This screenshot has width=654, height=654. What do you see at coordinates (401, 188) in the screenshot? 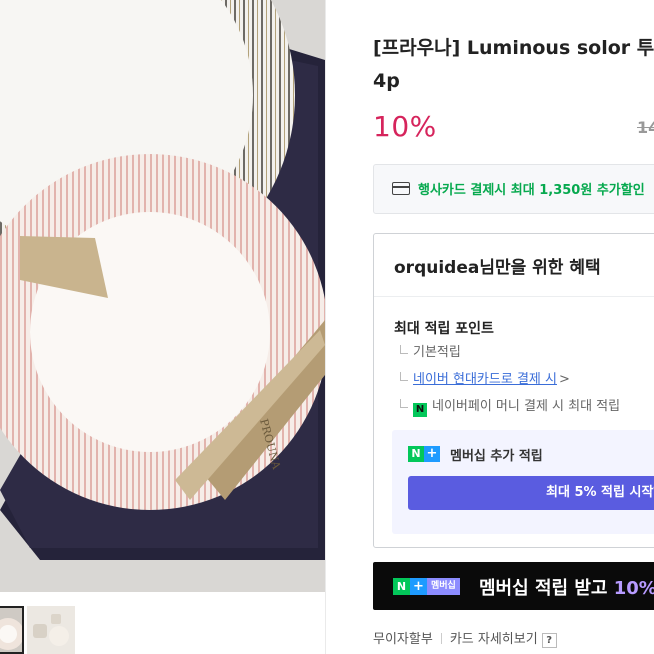
I see `credit-card-icon` at bounding box center [401, 188].